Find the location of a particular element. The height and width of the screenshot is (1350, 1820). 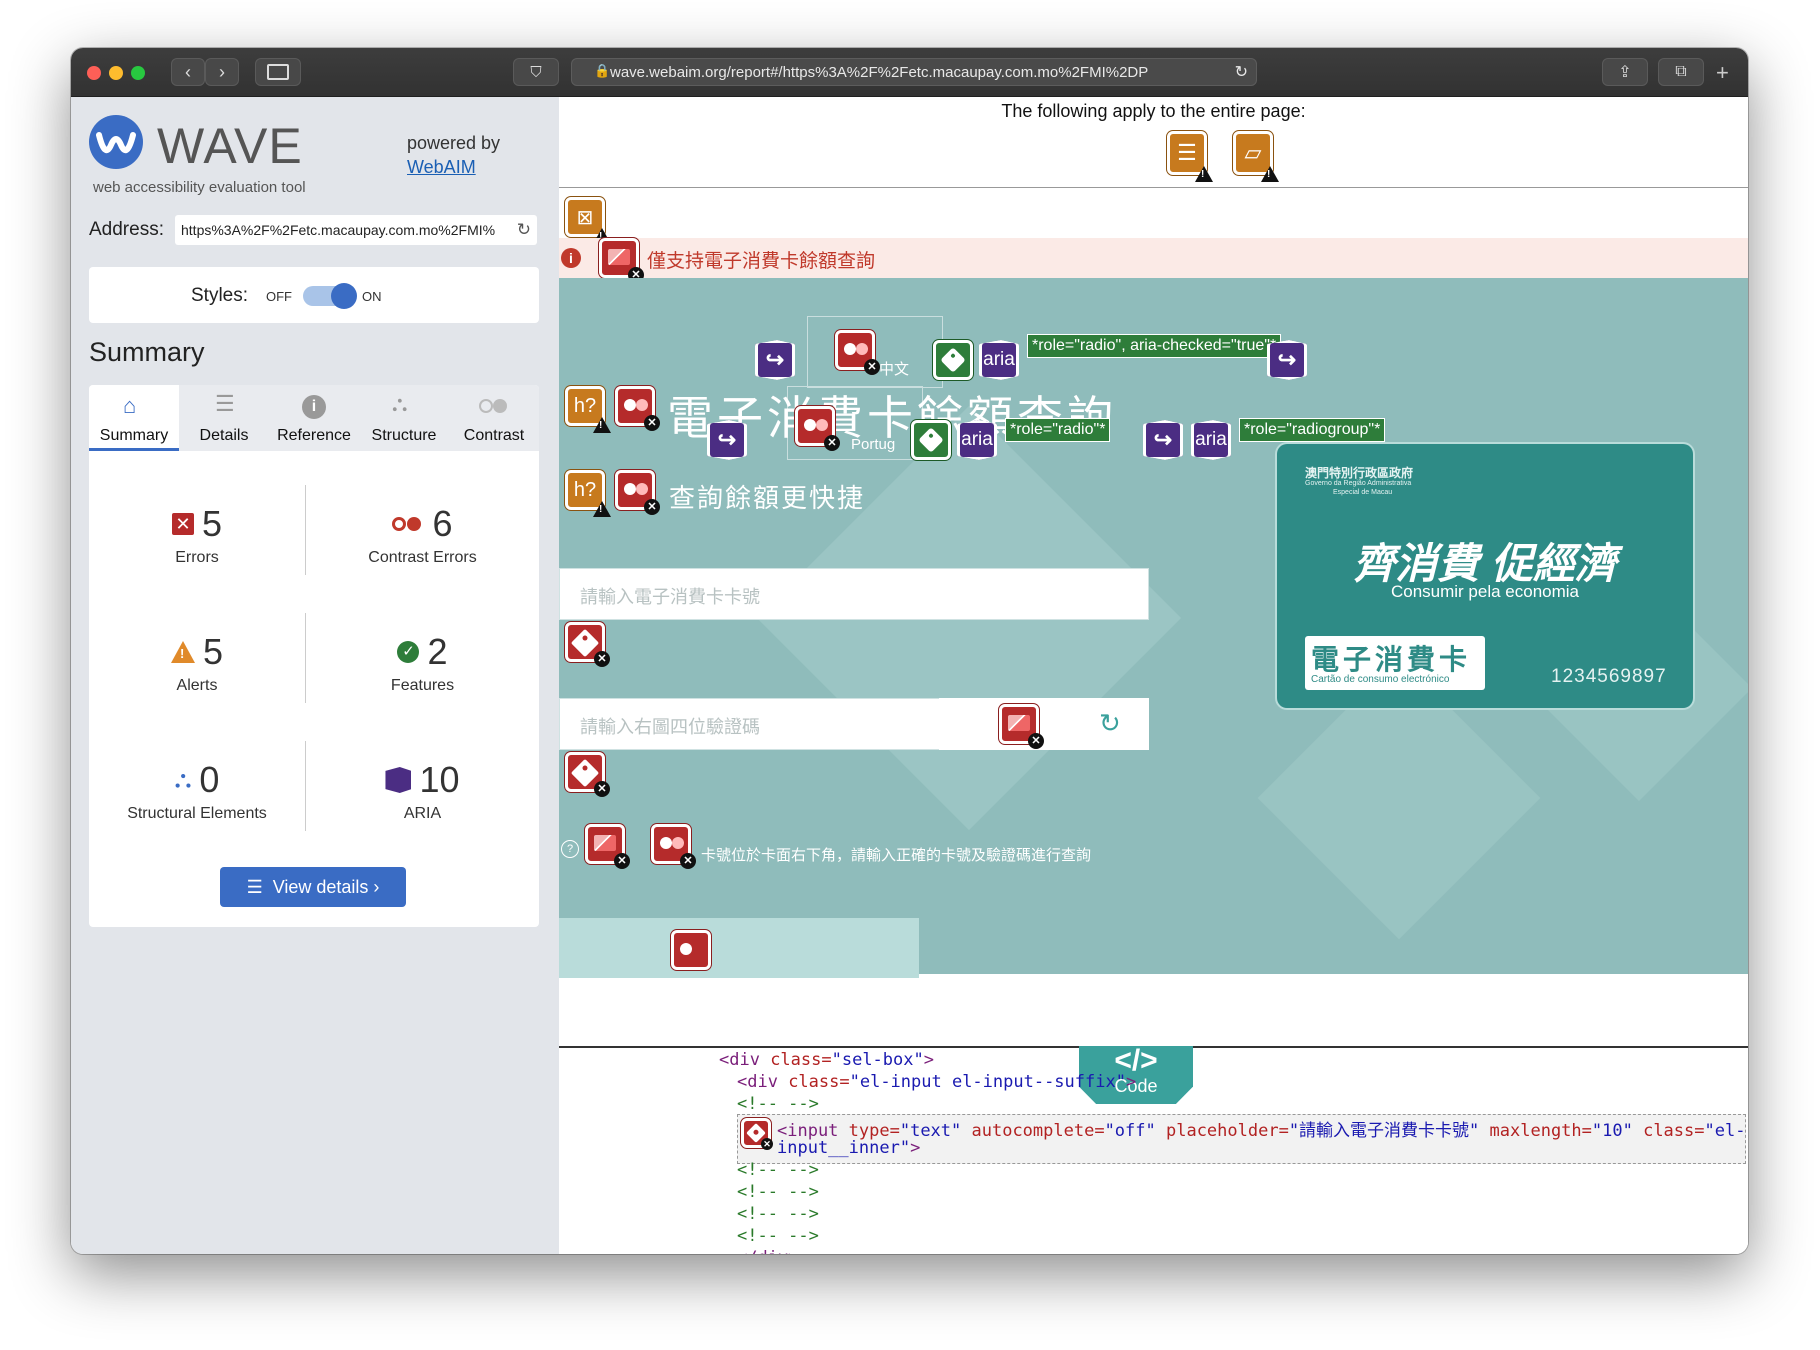

chevron-left-icon: ‹ is located at coordinates (188, 71).